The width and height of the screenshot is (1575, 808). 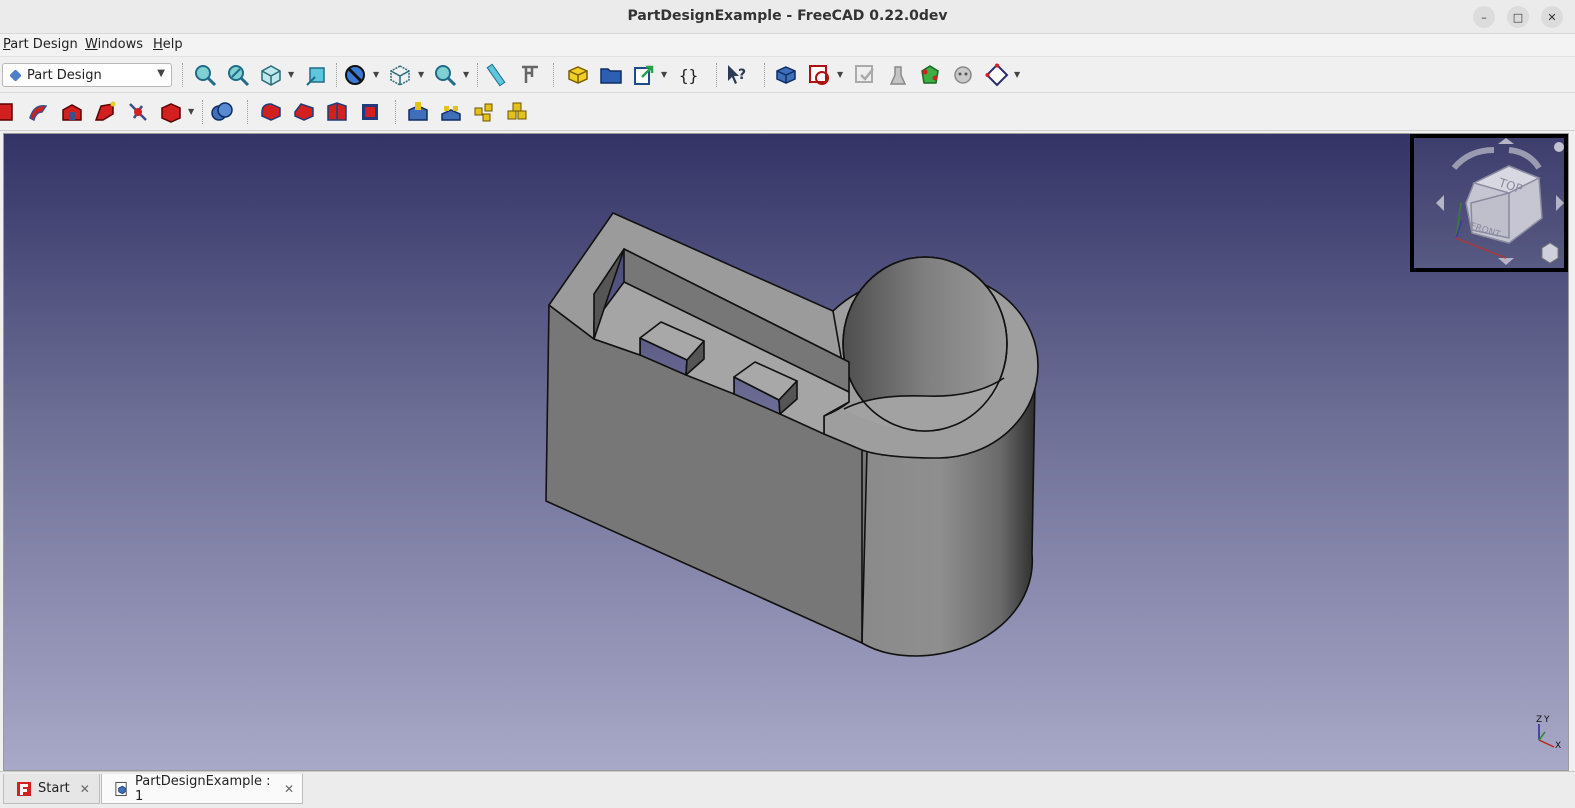 I want to click on subtractive-helix-icon, so click(x=138, y=112).